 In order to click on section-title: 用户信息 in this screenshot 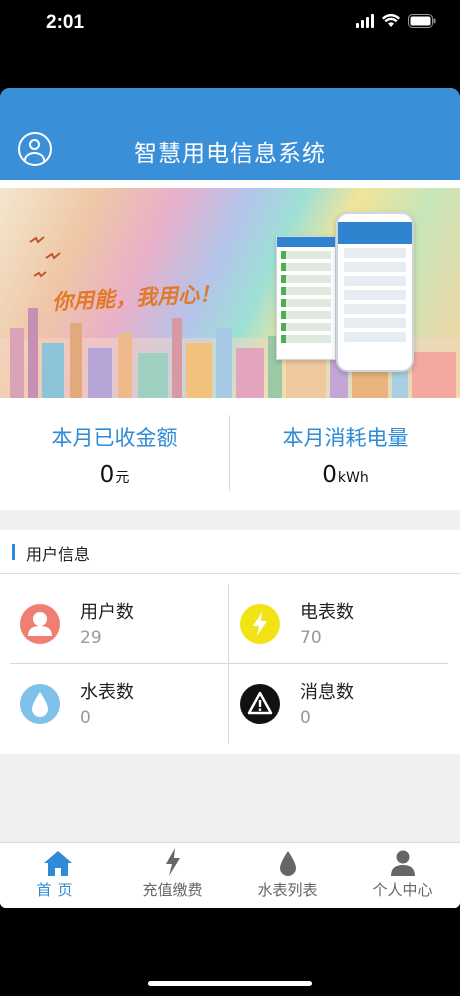, I will do `click(58, 554)`.